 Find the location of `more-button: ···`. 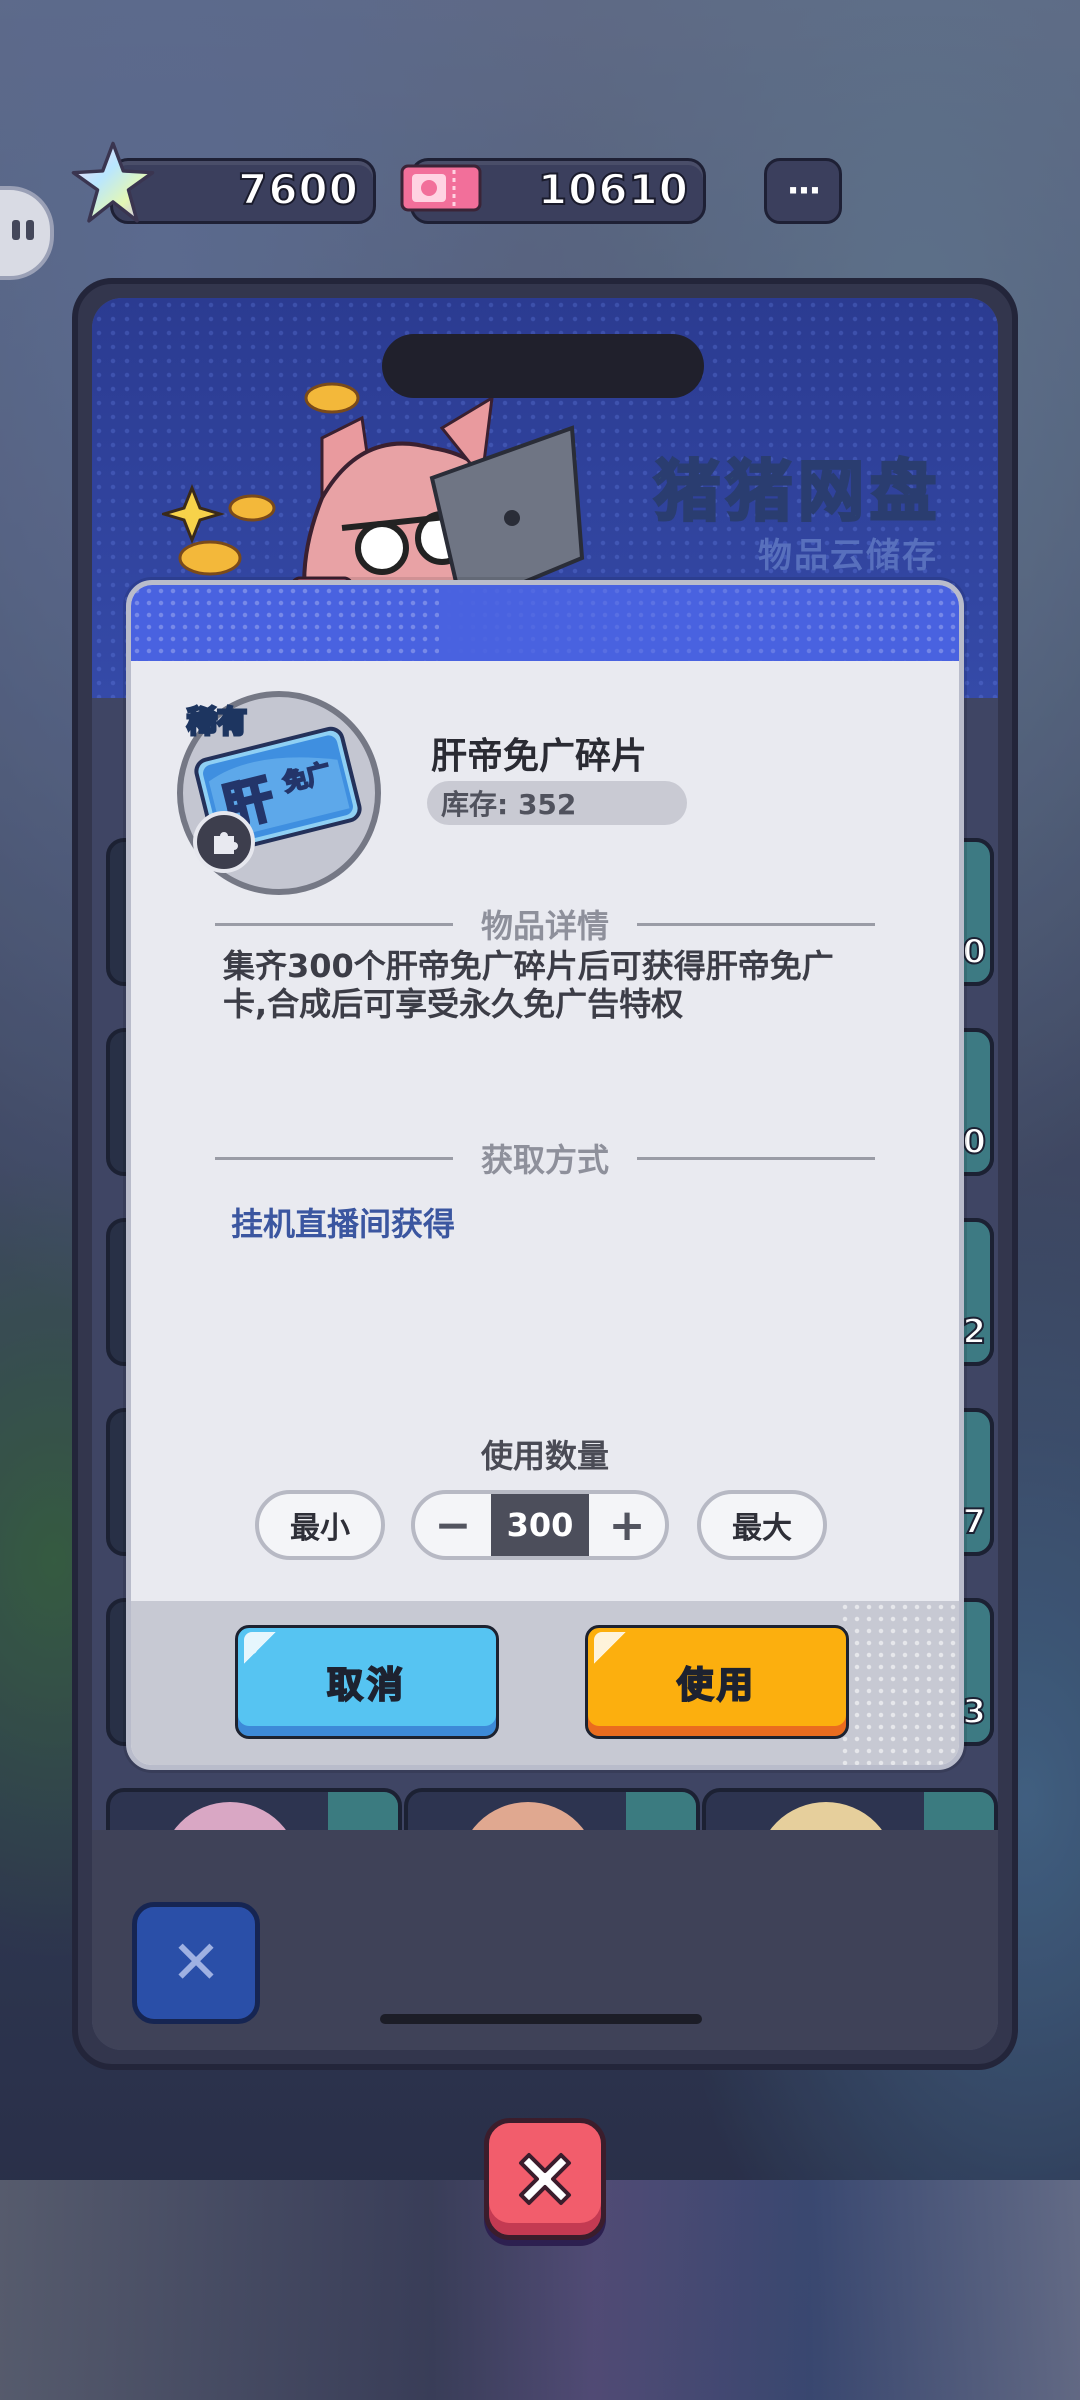

more-button: ··· is located at coordinates (803, 191).